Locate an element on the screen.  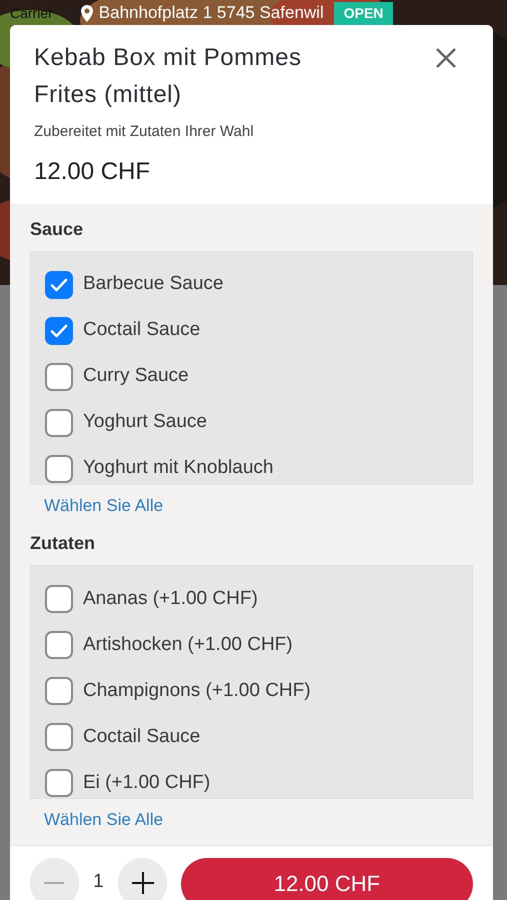
option-label: Barbecue Sauce is located at coordinates (153, 284).